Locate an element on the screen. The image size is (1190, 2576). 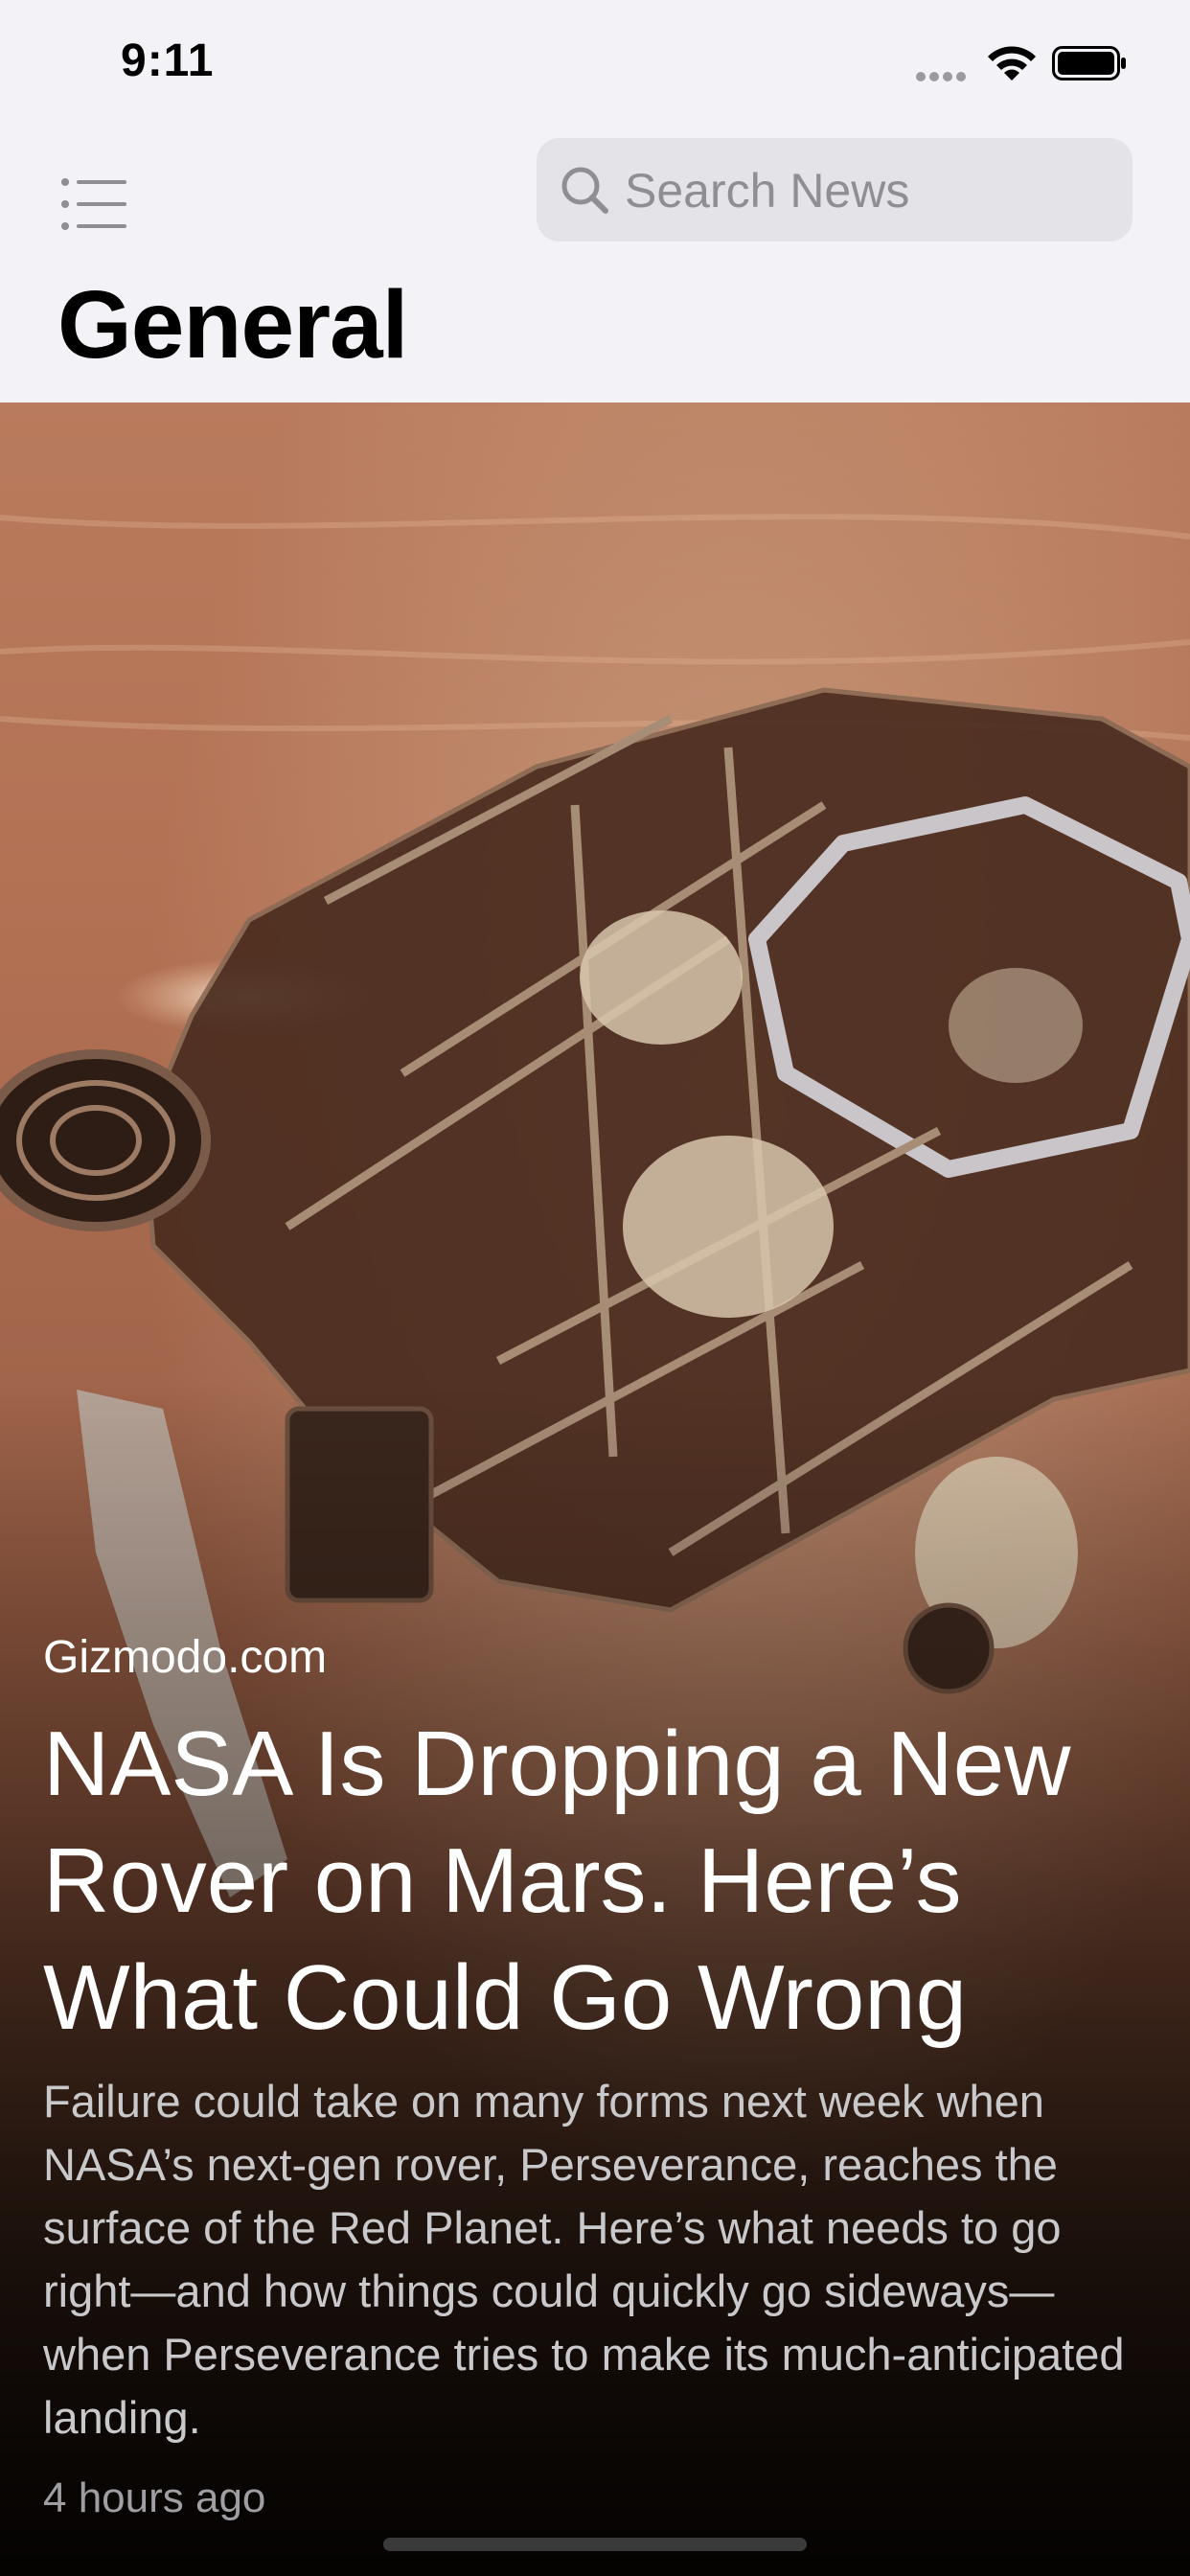
battery-full-icon is located at coordinates (1089, 63).